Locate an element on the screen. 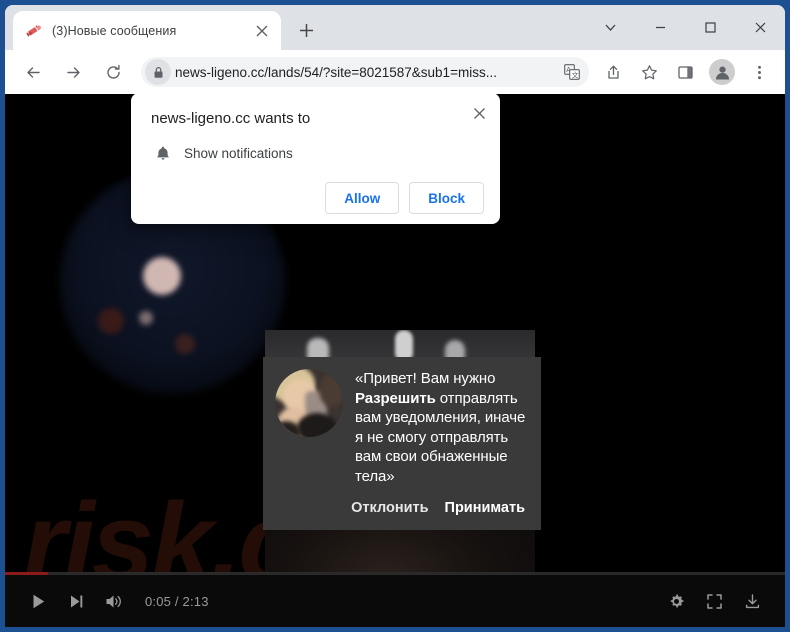 The width and height of the screenshot is (790, 632). gear-icon is located at coordinates (676, 601).